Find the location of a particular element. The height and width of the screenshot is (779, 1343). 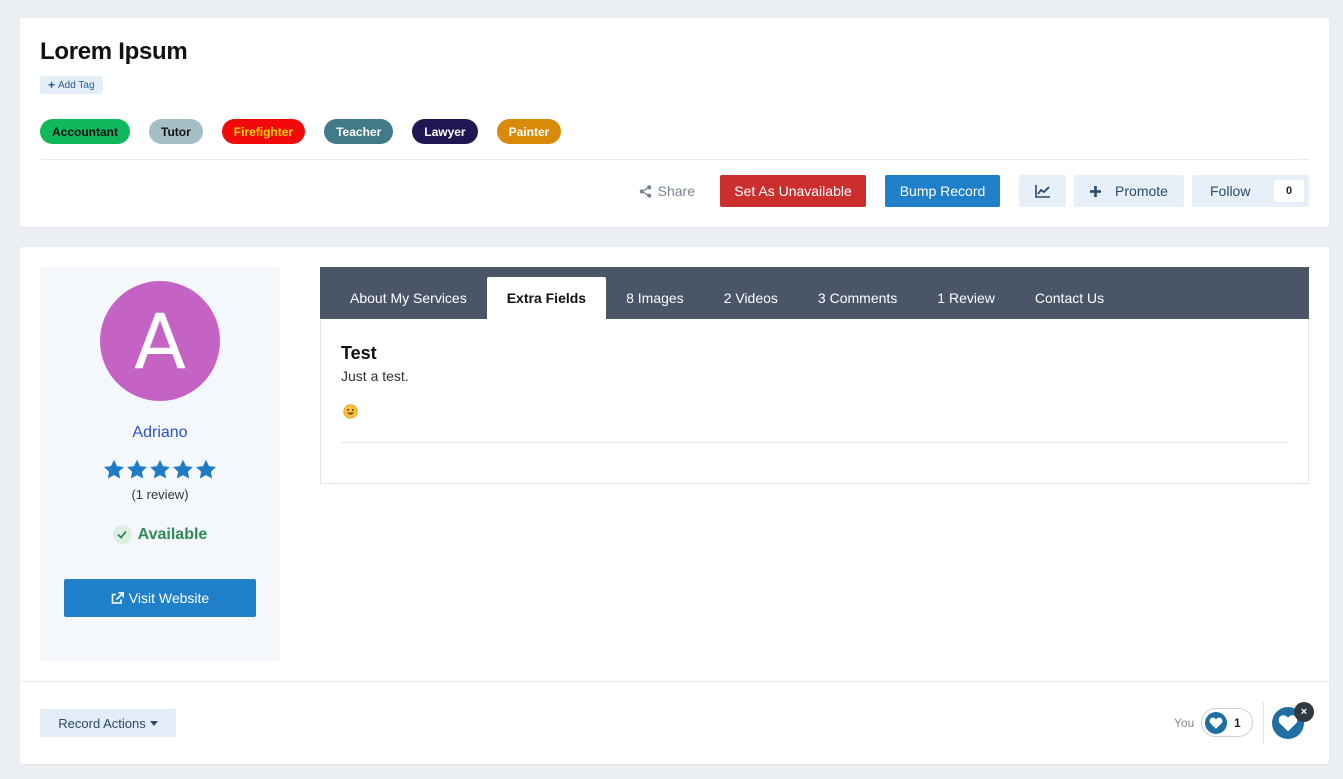

reaction-count: 1 is located at coordinates (1237, 722).